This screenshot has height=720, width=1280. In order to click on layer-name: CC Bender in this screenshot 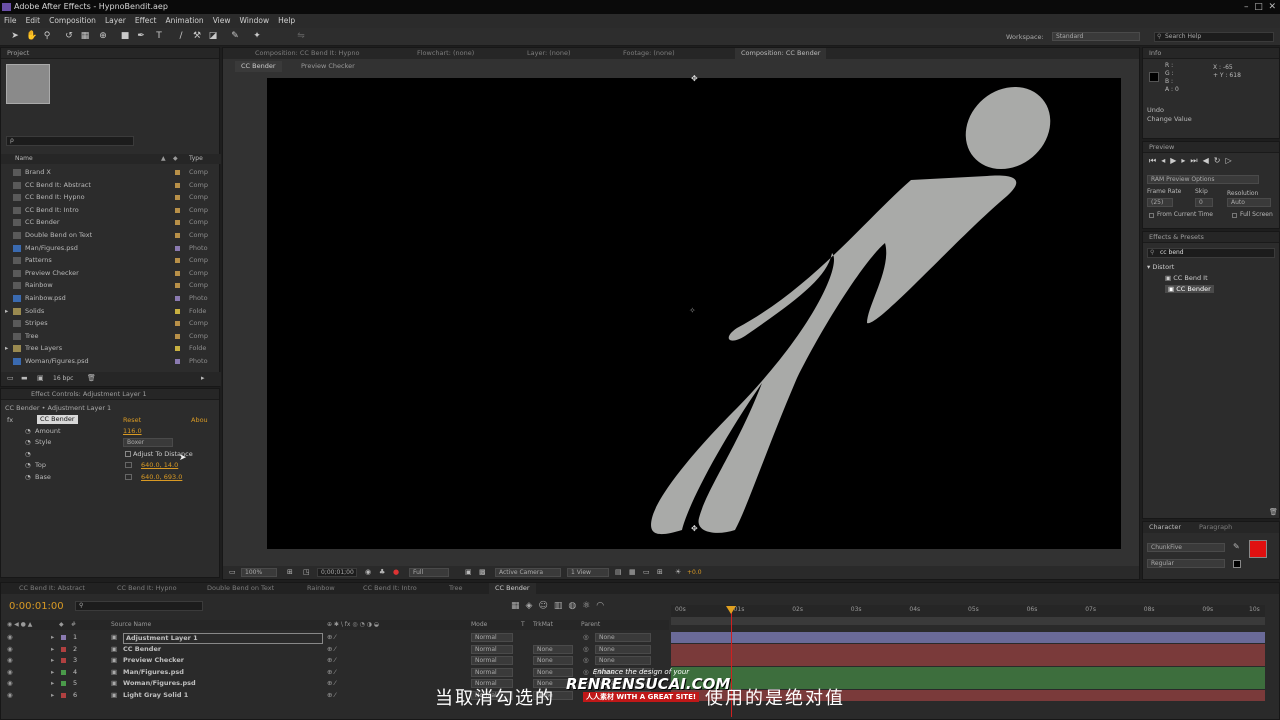, I will do `click(142, 650)`.